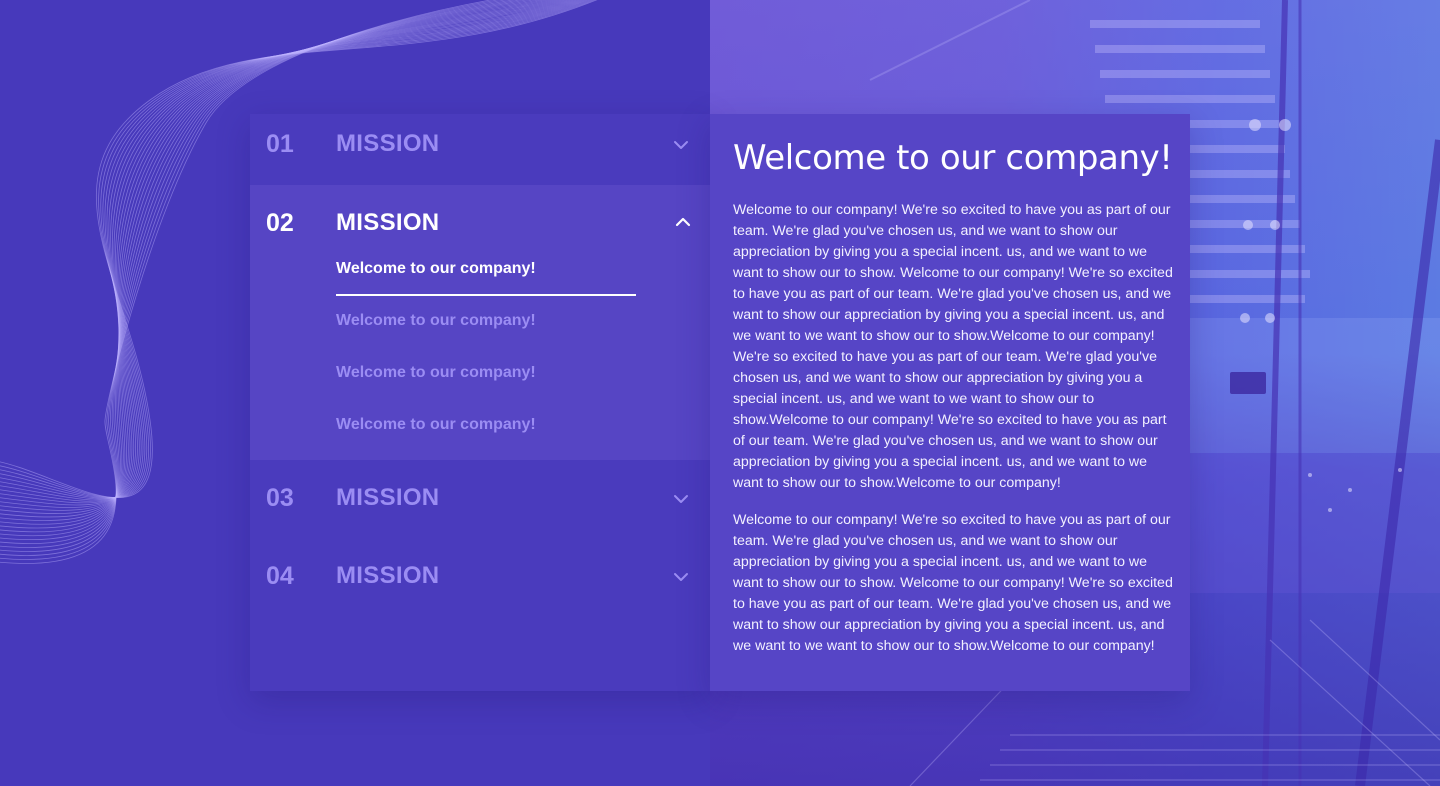 The width and height of the screenshot is (1440, 786). I want to click on accordion-header-01: 01 MISSION, so click(480, 149).